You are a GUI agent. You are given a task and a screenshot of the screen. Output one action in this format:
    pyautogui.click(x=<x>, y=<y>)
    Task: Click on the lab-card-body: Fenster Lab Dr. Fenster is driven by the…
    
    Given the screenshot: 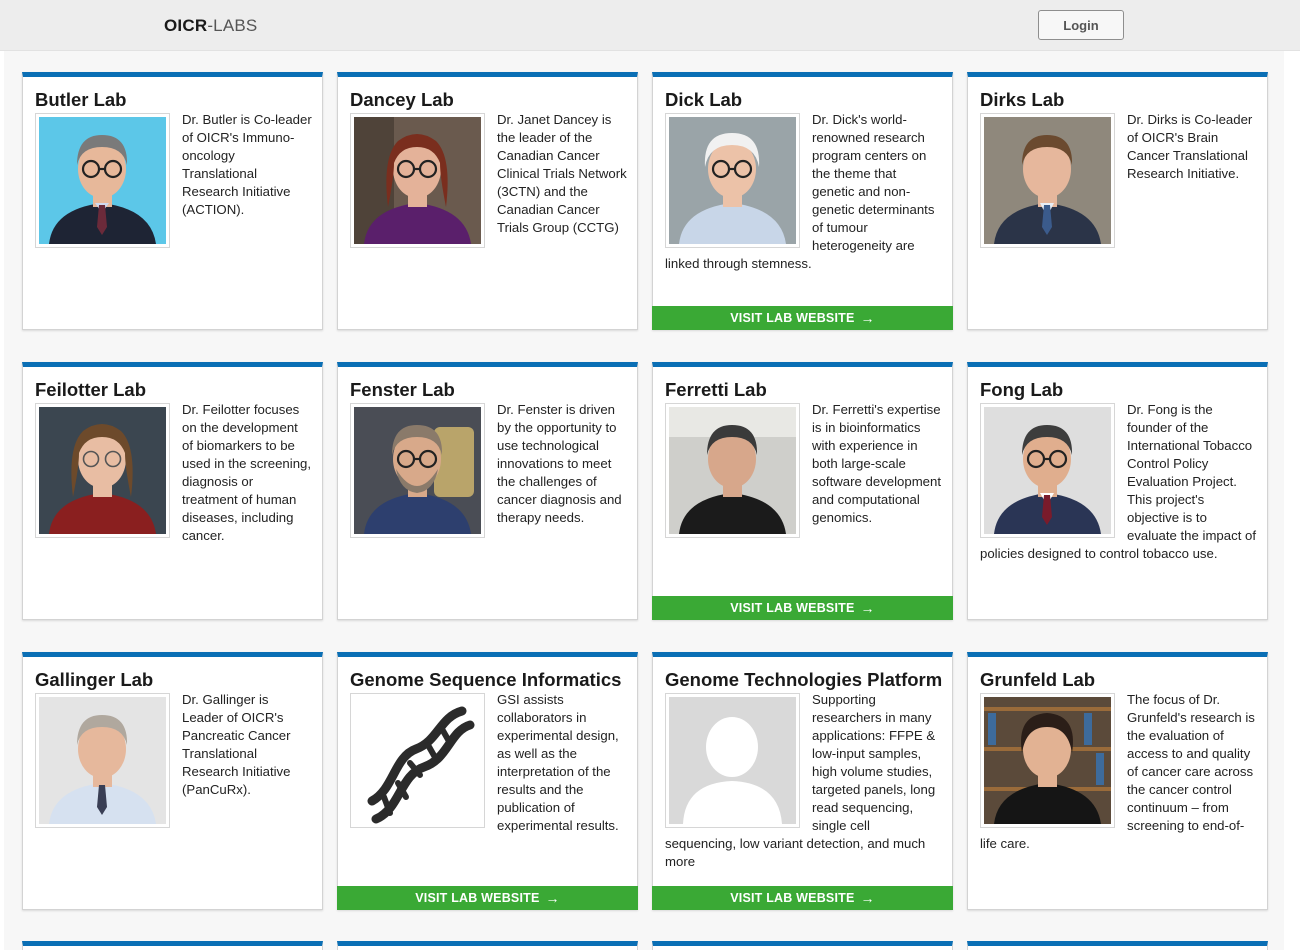 What is the action you would take?
    pyautogui.click(x=488, y=484)
    